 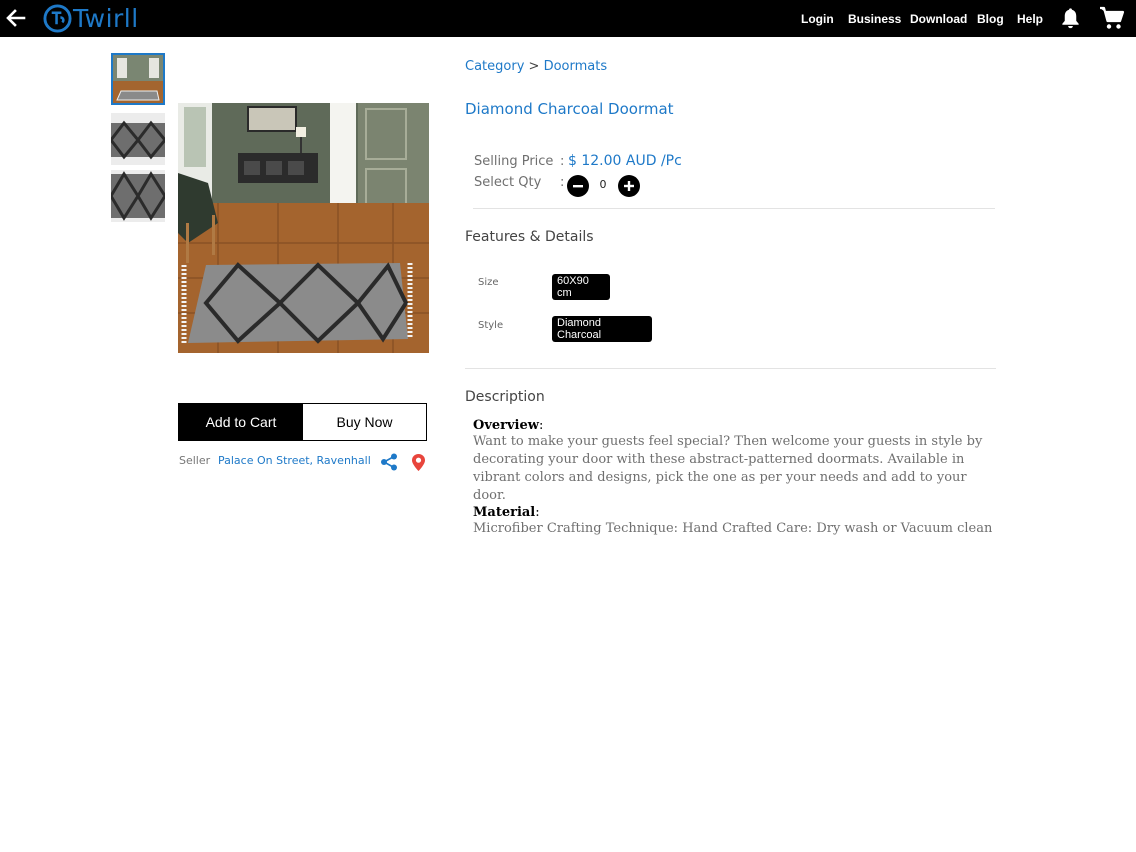 What do you see at coordinates (602, 329) in the screenshot?
I see `style-chip: Diamond Charcoal` at bounding box center [602, 329].